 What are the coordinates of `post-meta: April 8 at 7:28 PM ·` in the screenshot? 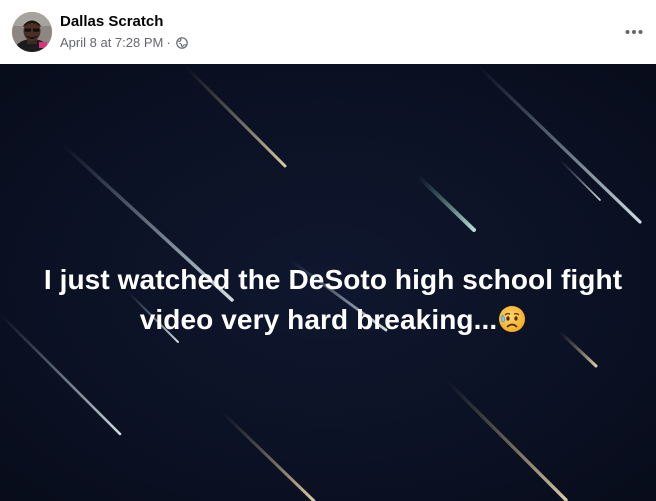 It's located at (124, 42).